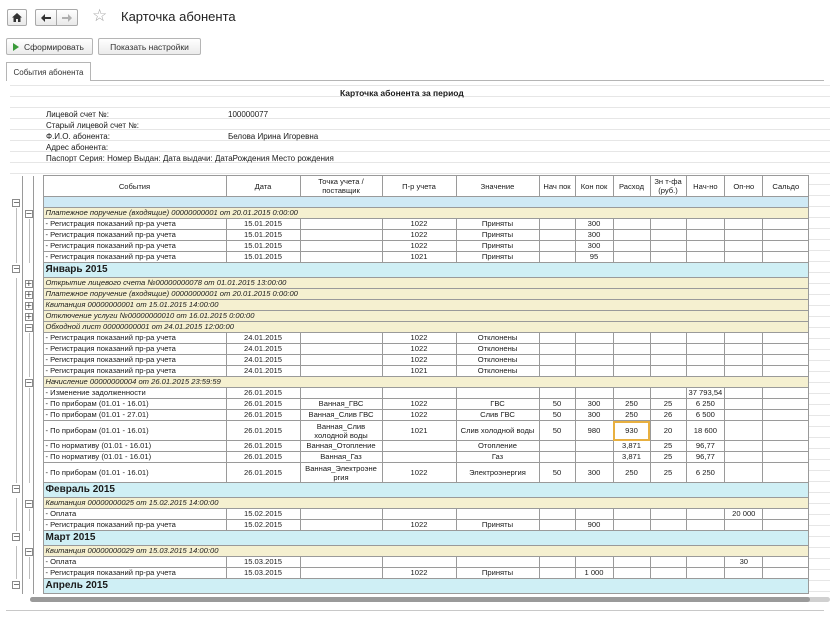  I want to click on cell-meter-point: Ванная_Слив холодной воды, so click(341, 430).